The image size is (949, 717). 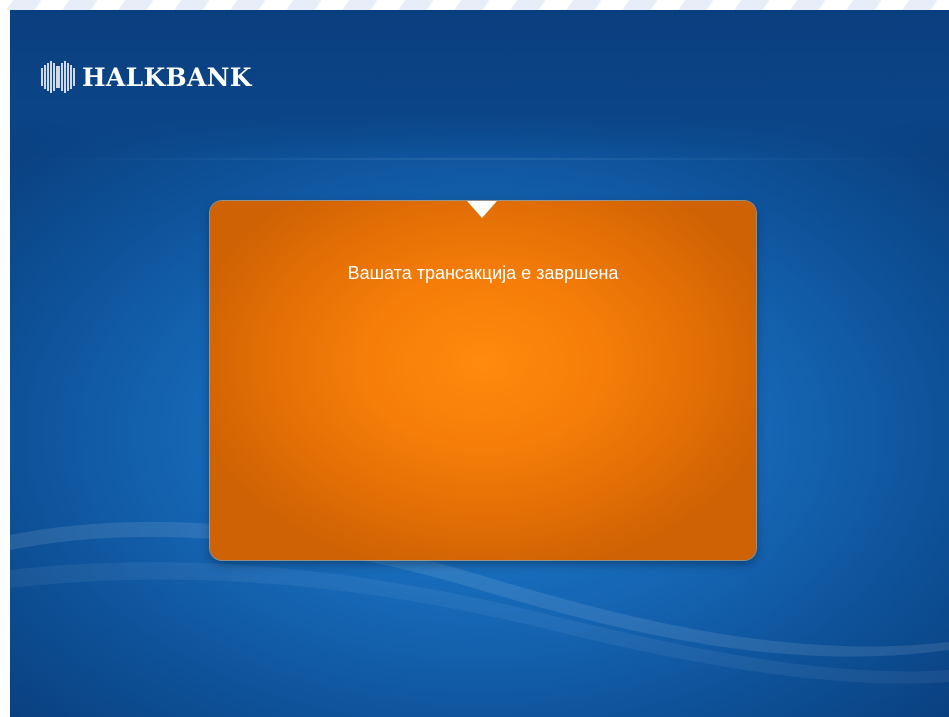 I want to click on panel-notch-indicator, so click(x=482, y=209).